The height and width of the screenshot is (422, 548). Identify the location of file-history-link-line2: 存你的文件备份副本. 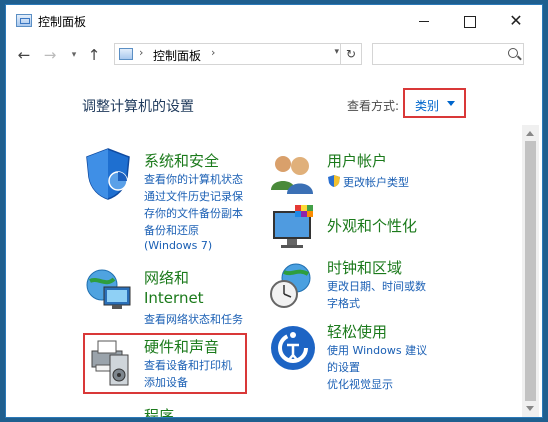
(193, 213).